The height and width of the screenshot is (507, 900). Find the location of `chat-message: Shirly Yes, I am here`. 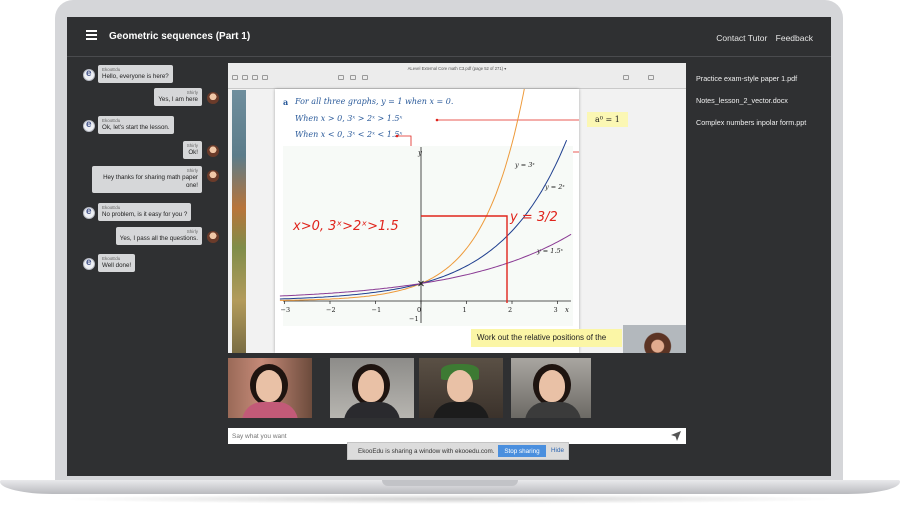

chat-message: Shirly Yes, I am here is located at coordinates (151, 99).